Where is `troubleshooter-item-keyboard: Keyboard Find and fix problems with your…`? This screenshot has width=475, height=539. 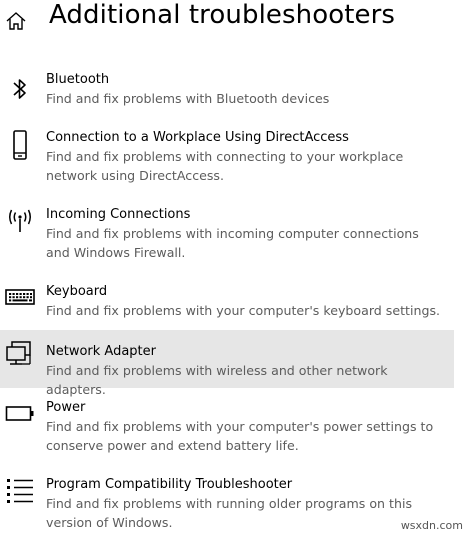 troubleshooter-item-keyboard: Keyboard Find and fix problems with your… is located at coordinates (227, 303).